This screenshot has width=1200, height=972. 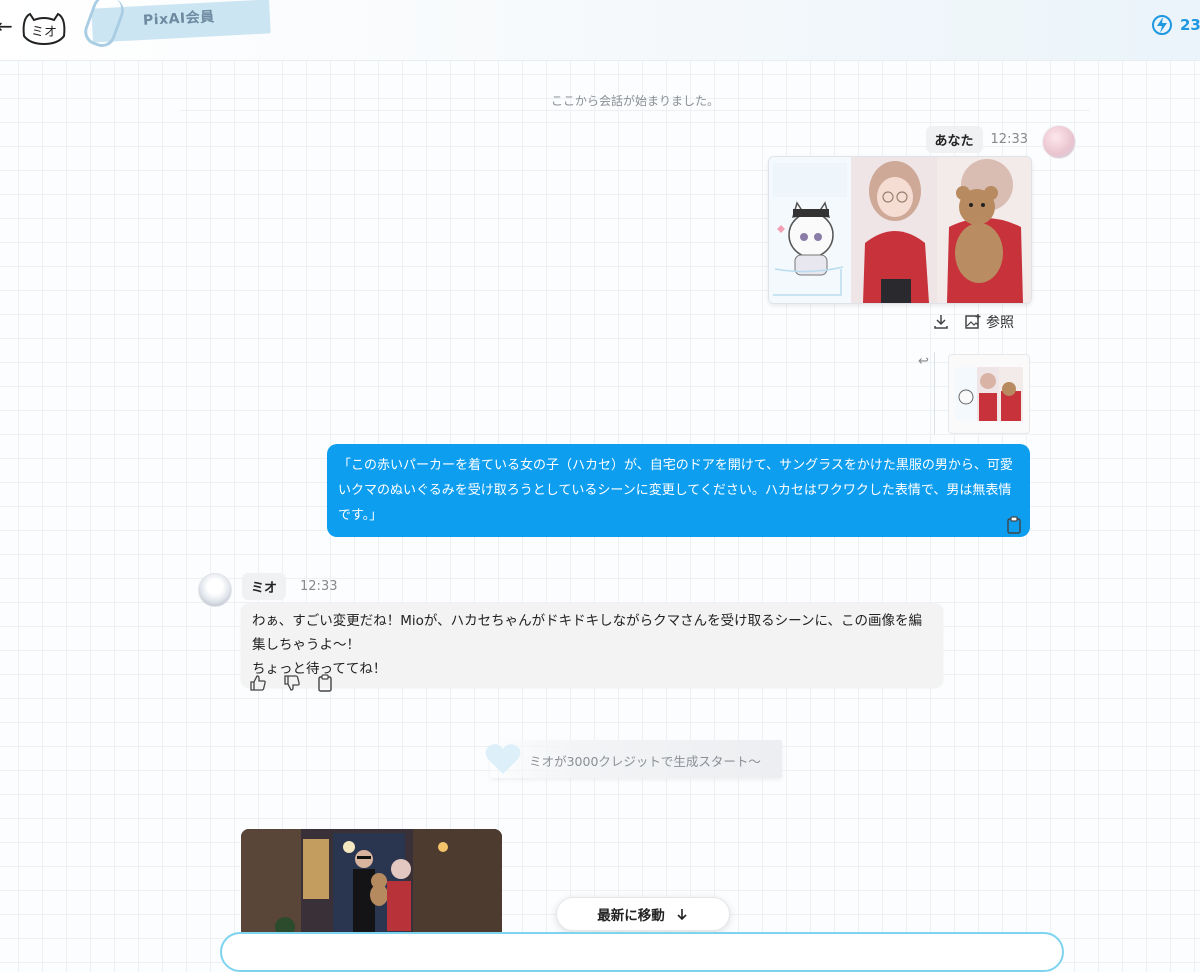 I want to click on image-action-row: 参照, so click(x=973, y=322).